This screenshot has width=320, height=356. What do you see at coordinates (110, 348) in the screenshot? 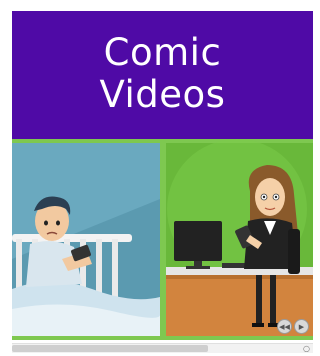
I see `scrollbar-thumb` at bounding box center [110, 348].